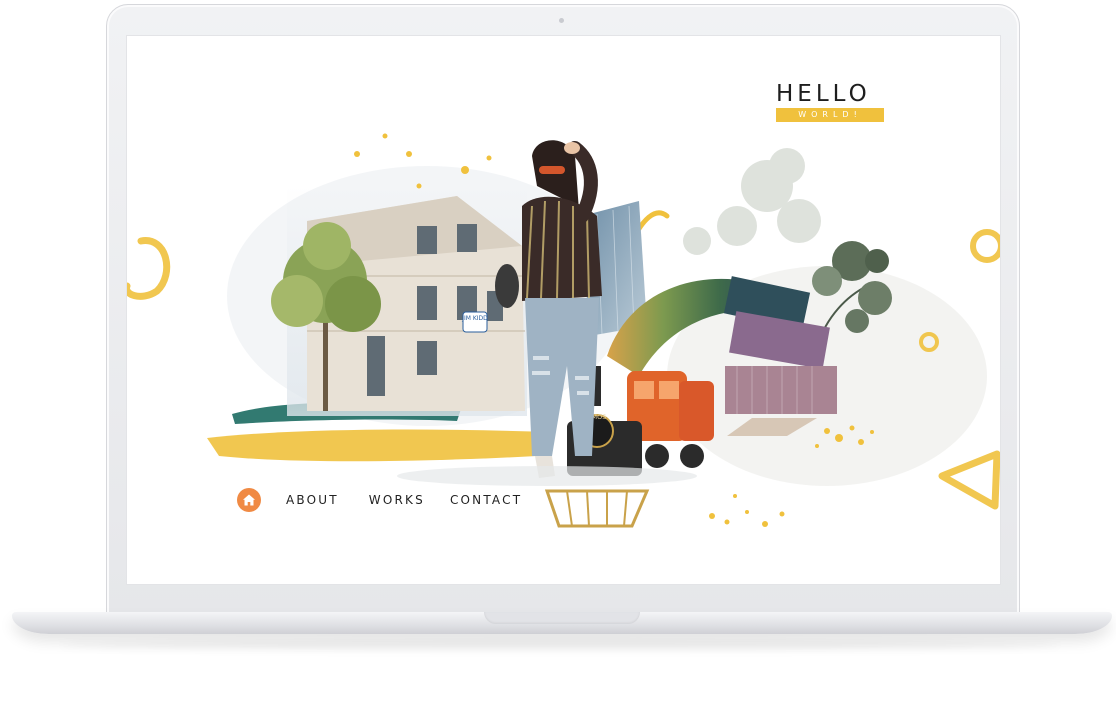 The height and width of the screenshot is (720, 1116). Describe the element at coordinates (752, 201) in the screenshot. I see `pale-leaves` at that location.